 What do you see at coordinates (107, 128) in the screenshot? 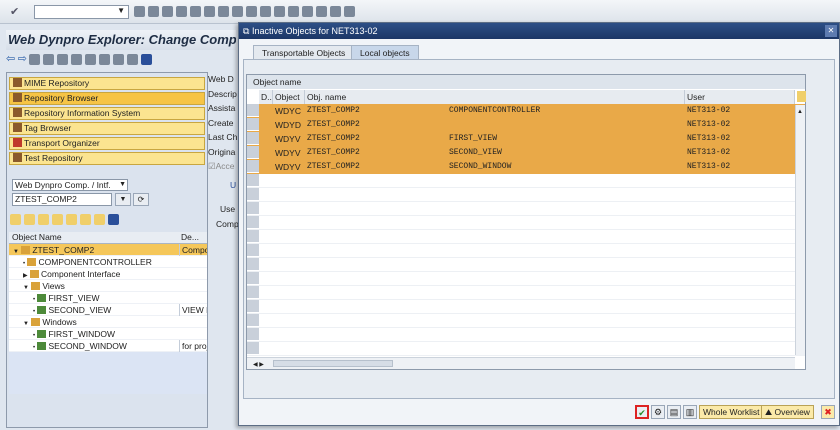
I see `nav-tag-browser: Tag Browser` at bounding box center [107, 128].